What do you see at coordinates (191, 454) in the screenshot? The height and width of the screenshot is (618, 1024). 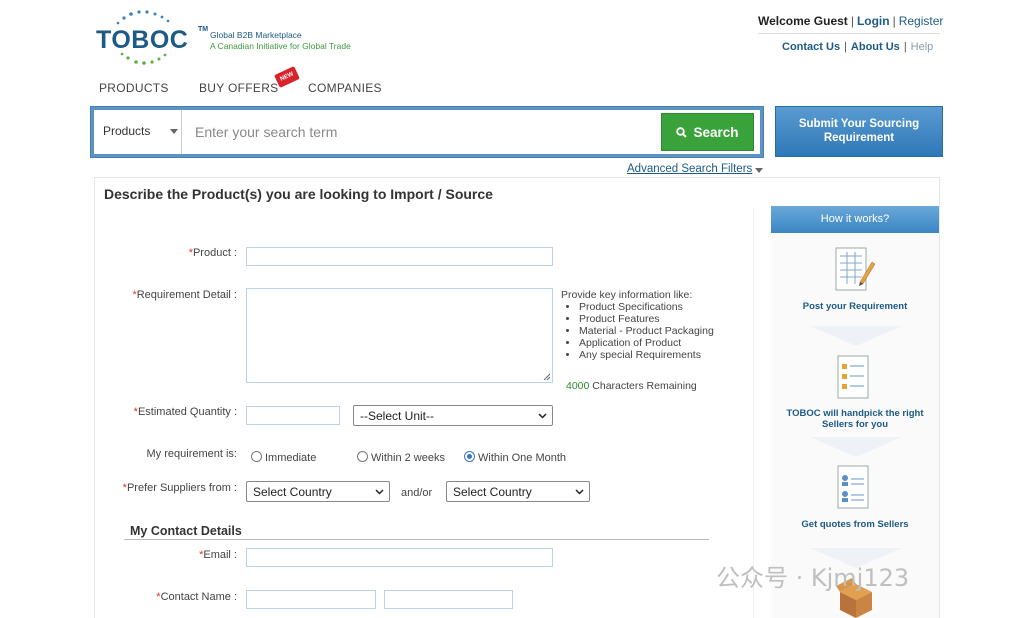 I see `requirement-timing-label: My requirement is:` at bounding box center [191, 454].